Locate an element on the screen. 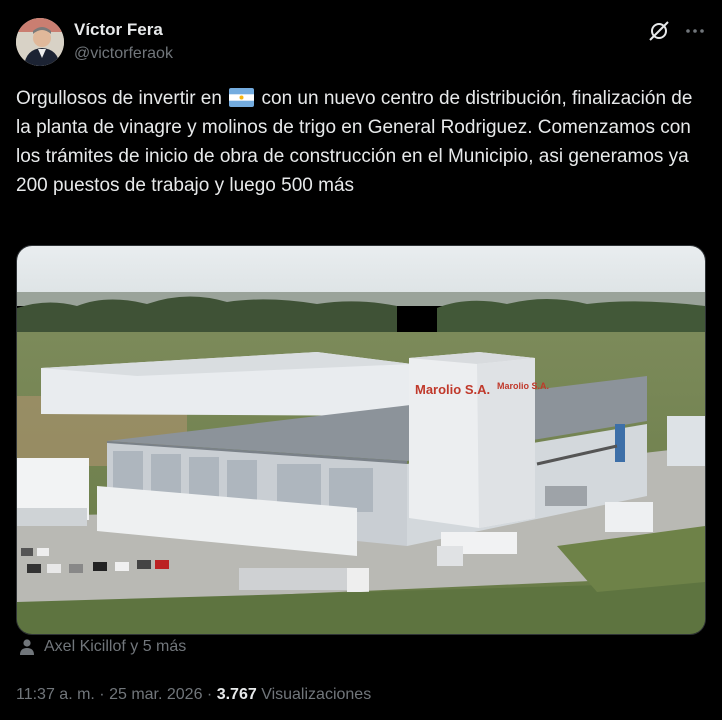 This screenshot has height=720, width=722. argentina-flag-icon is located at coordinates (242, 97).